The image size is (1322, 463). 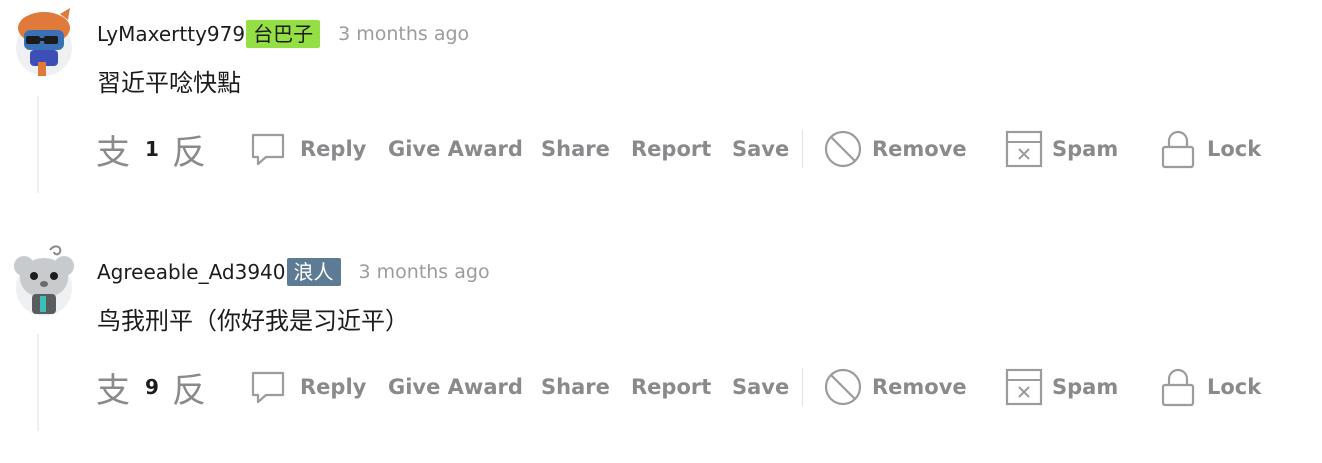 I want to click on vote-count-value: 9, so click(x=152, y=387).